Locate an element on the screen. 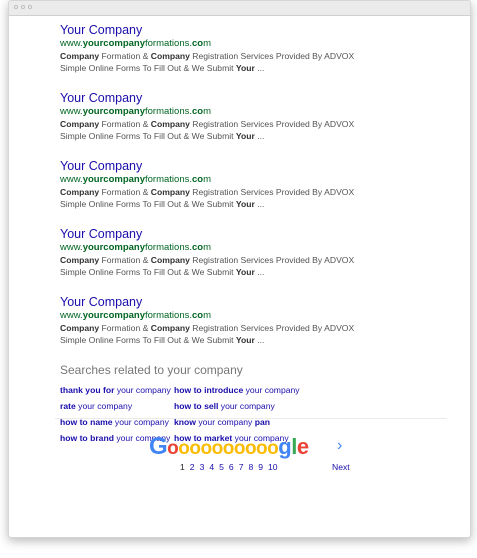 The width and height of the screenshot is (477, 558). related-keyword: how to brand is located at coordinates (87, 438).